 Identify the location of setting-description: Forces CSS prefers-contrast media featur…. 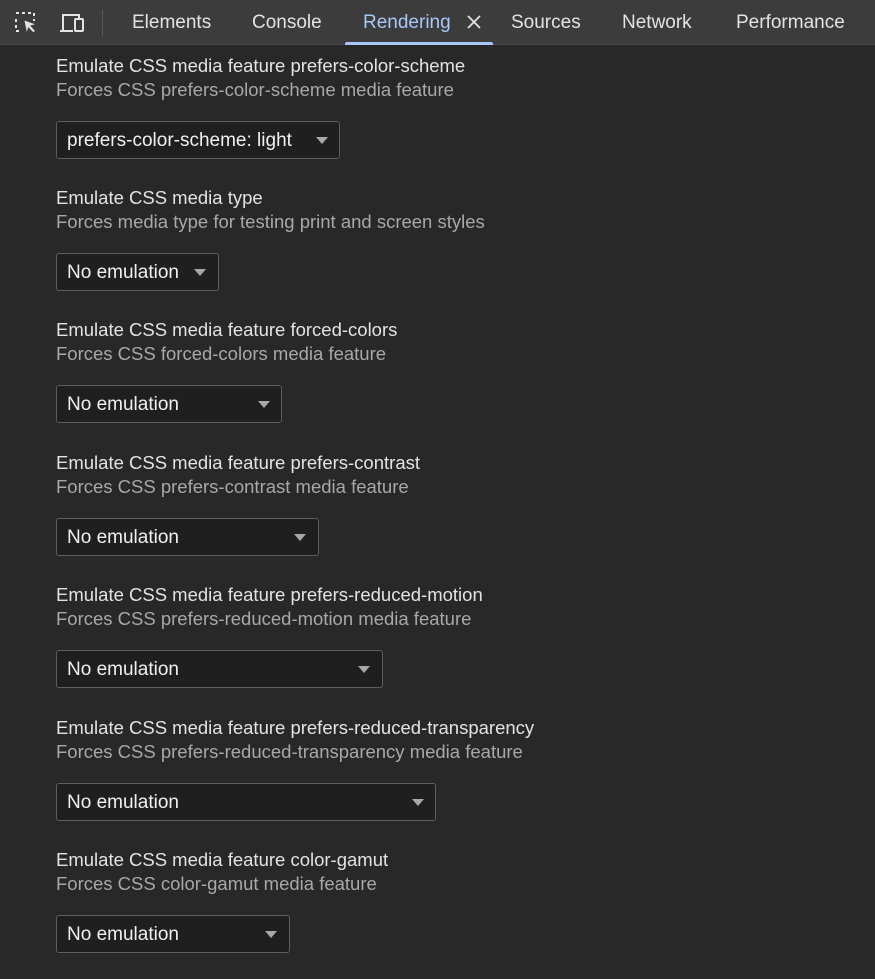
(232, 486).